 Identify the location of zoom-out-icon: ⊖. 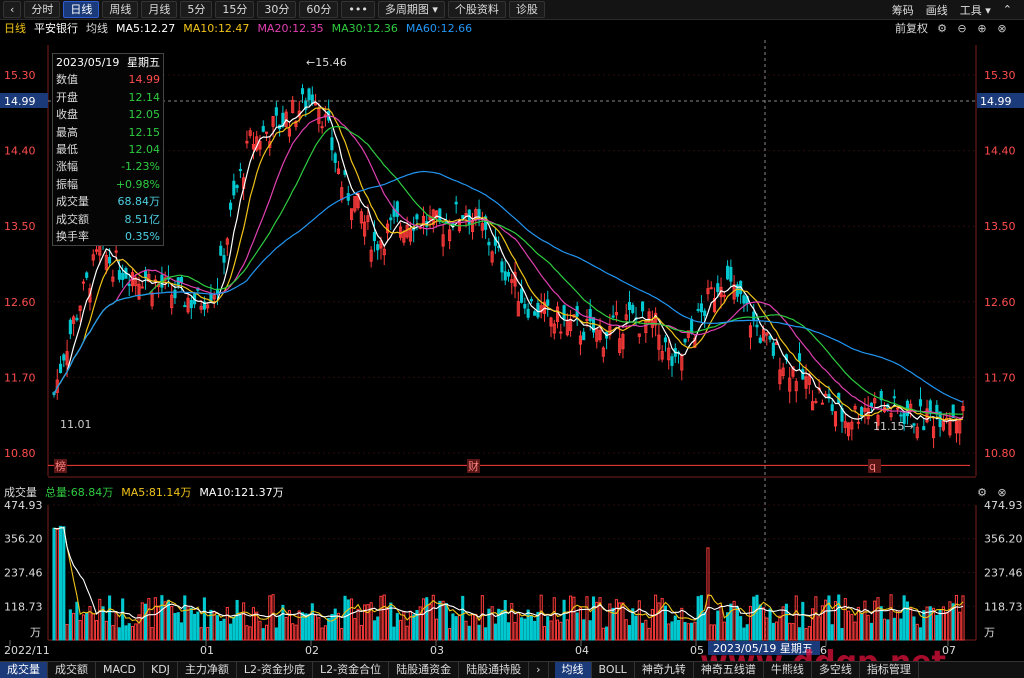
(962, 28).